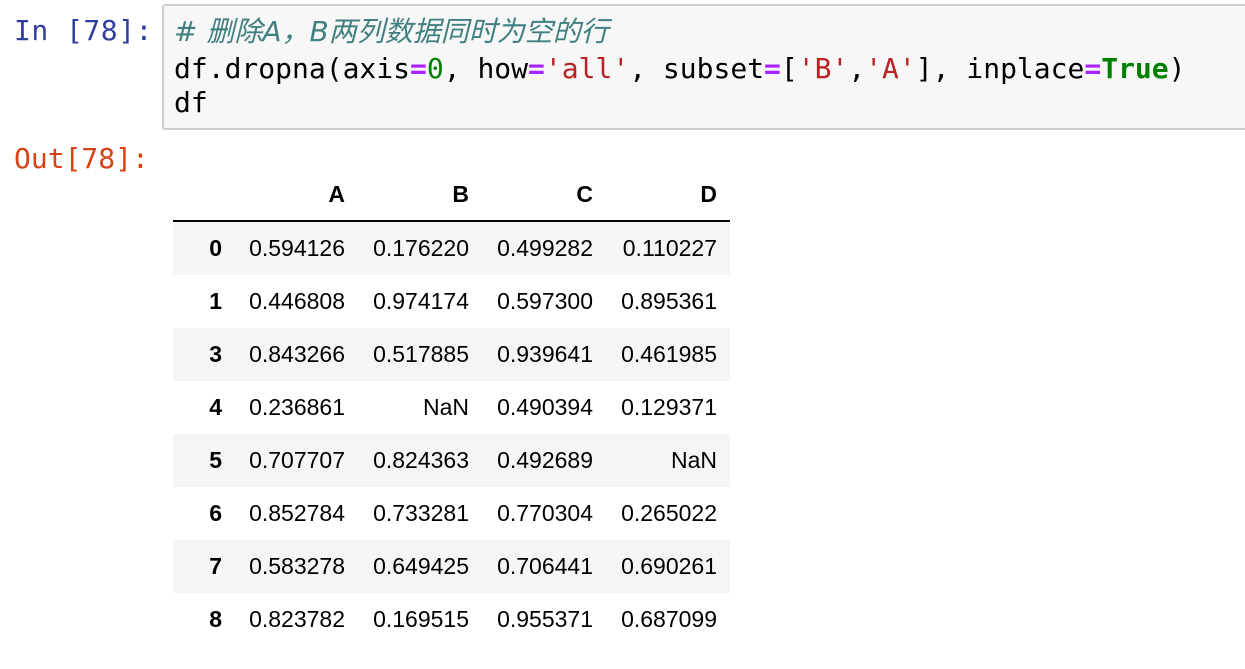 Image resolution: width=1245 pixels, height=669 pixels. Describe the element at coordinates (203, 195) in the screenshot. I see `column-header-index` at that location.